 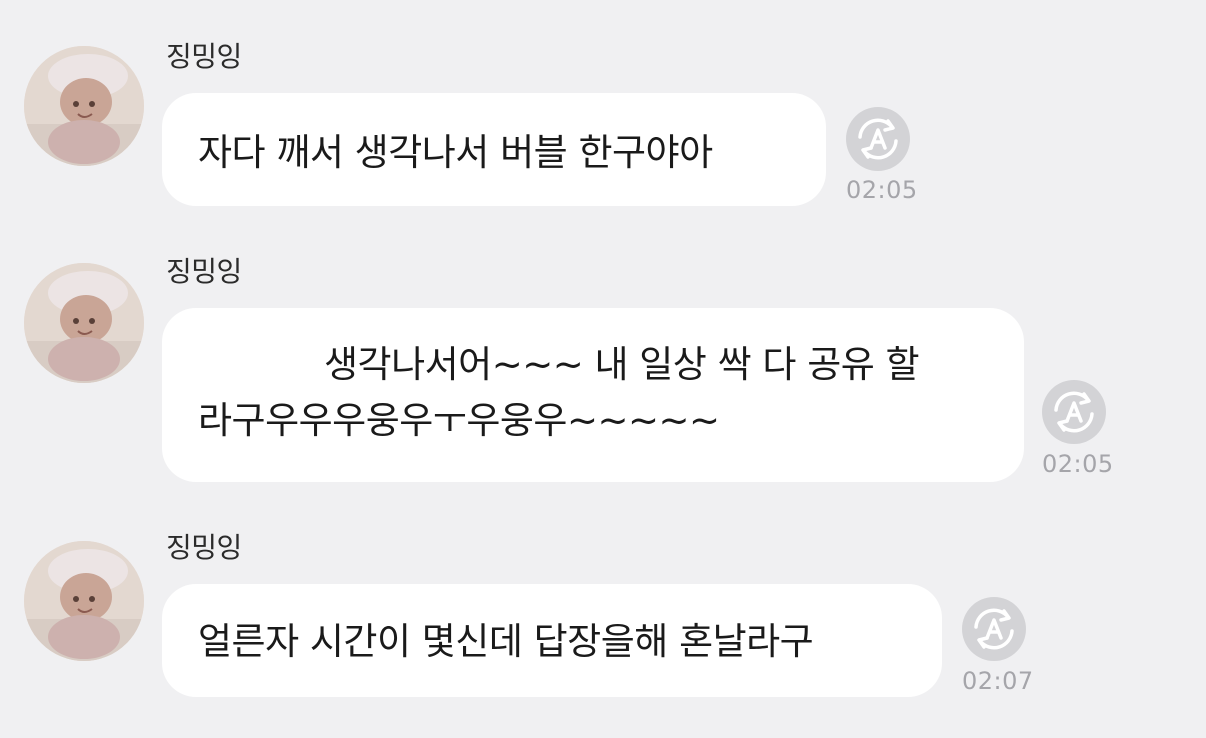 I want to click on message-timestamp: 02:07, so click(x=998, y=681).